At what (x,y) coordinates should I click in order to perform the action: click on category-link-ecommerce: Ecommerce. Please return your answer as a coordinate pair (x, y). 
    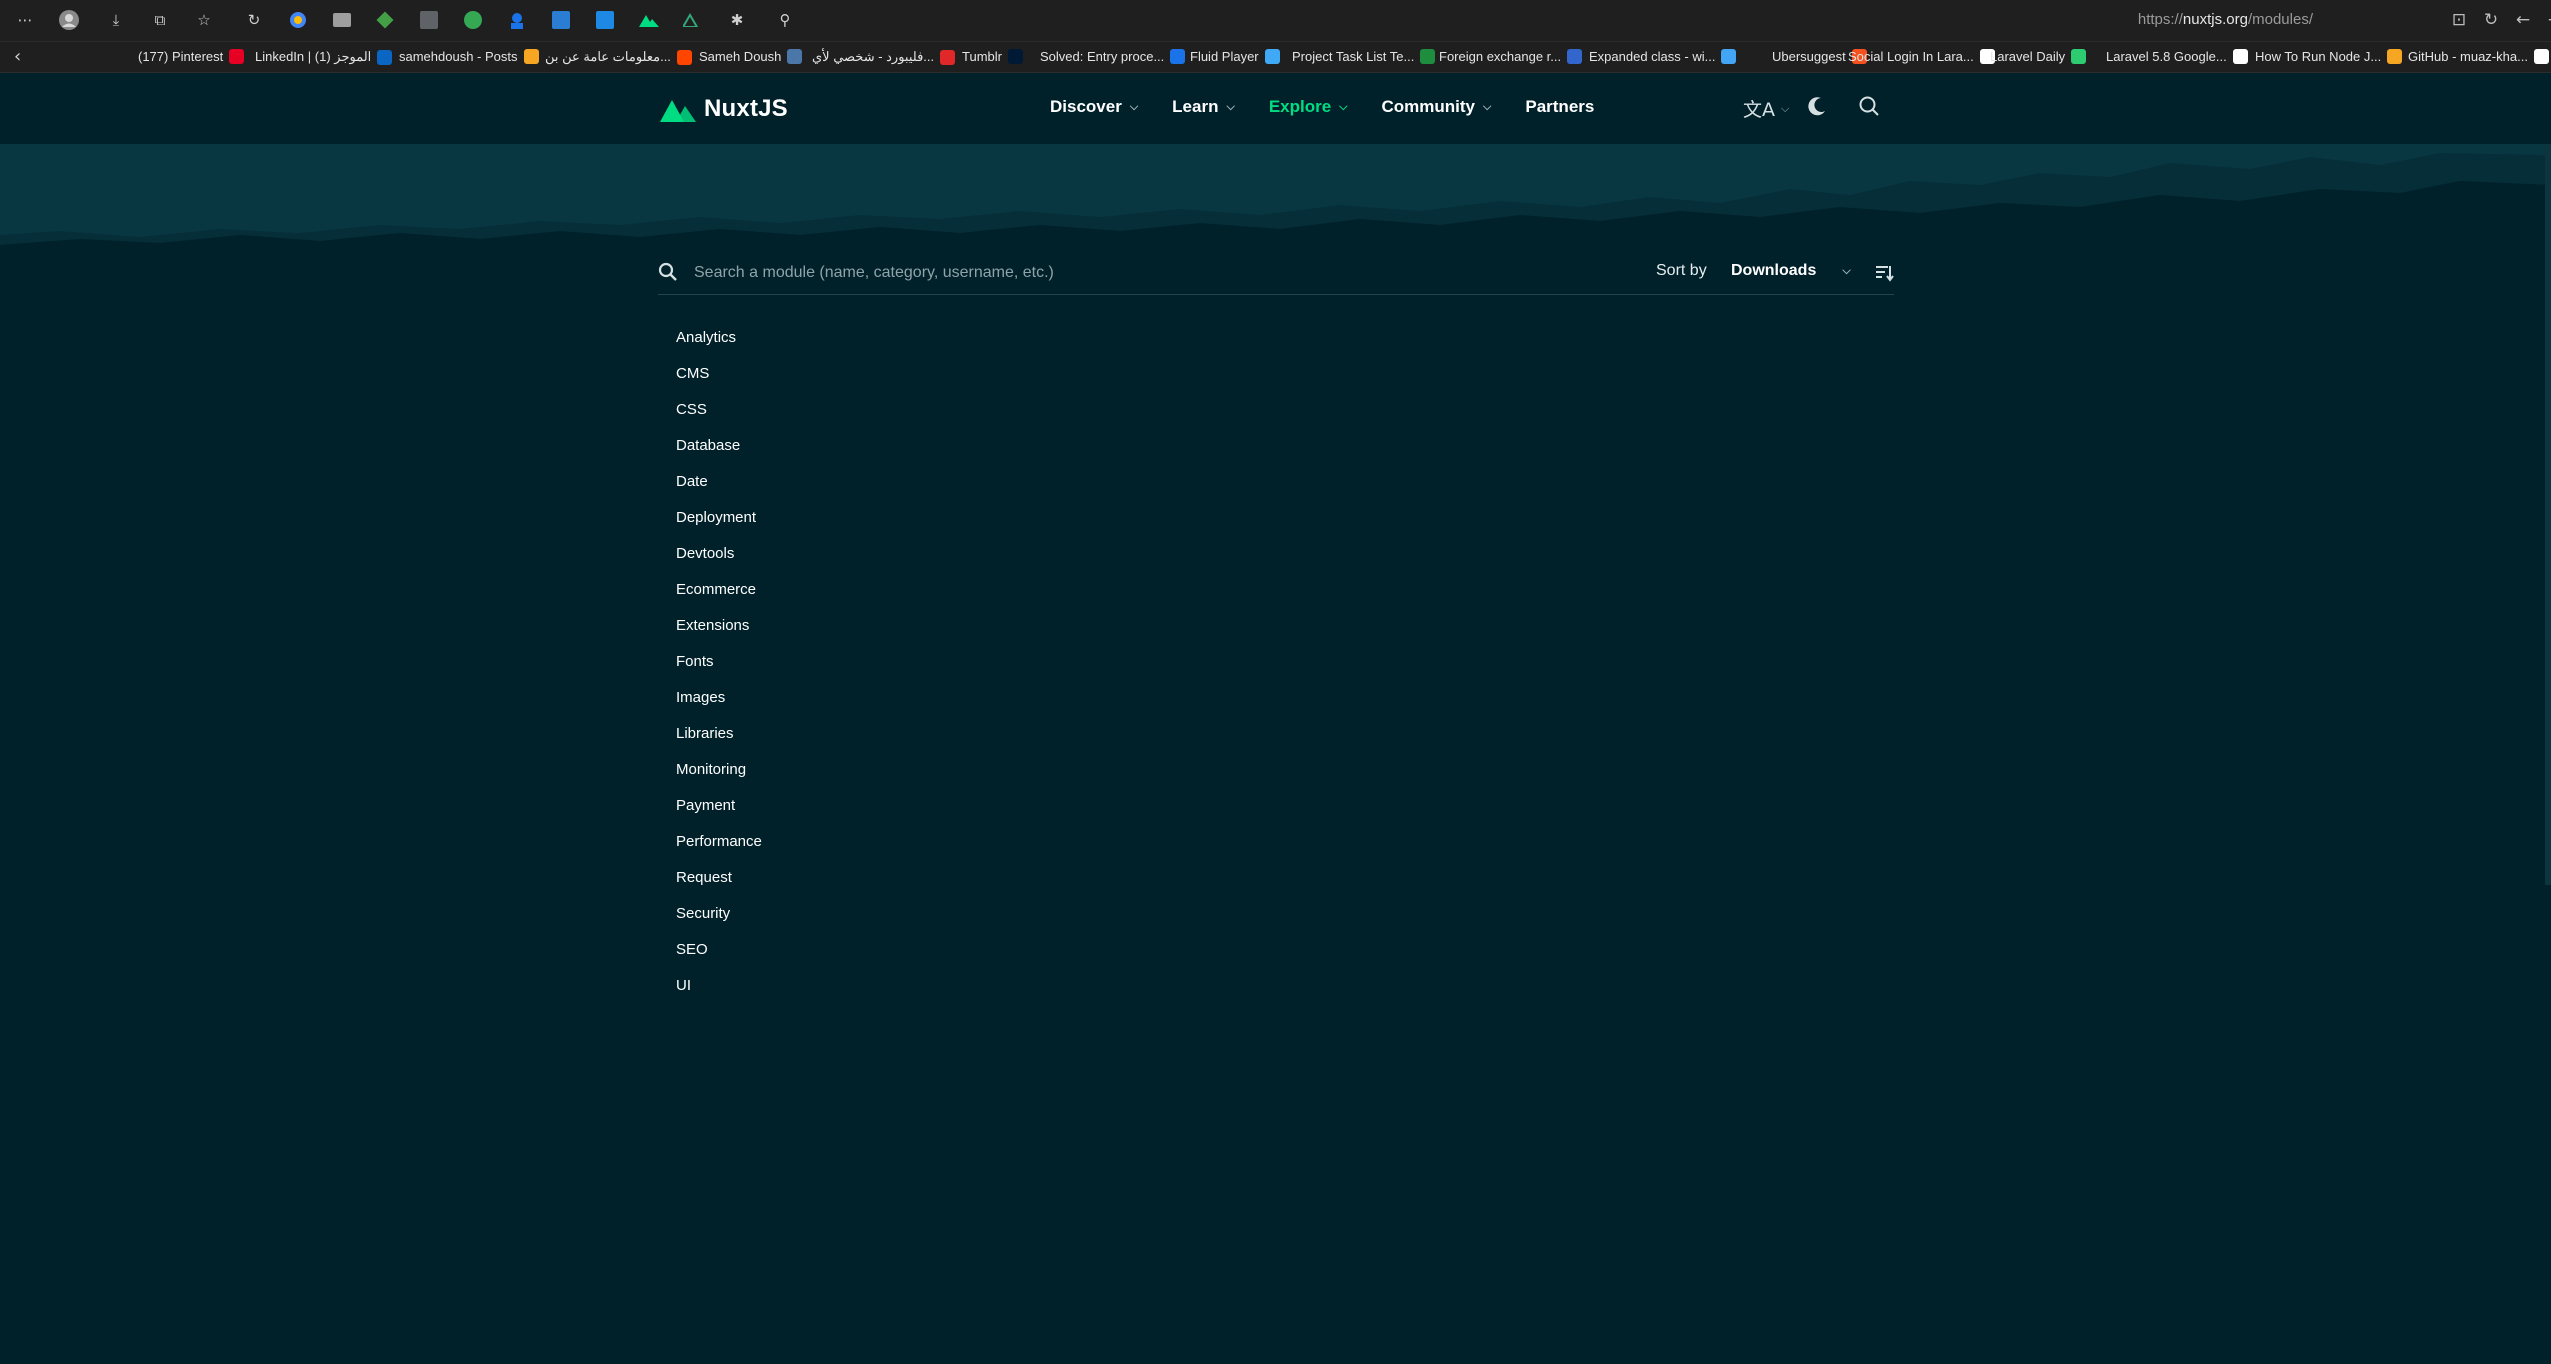
    Looking at the image, I should click on (719, 597).